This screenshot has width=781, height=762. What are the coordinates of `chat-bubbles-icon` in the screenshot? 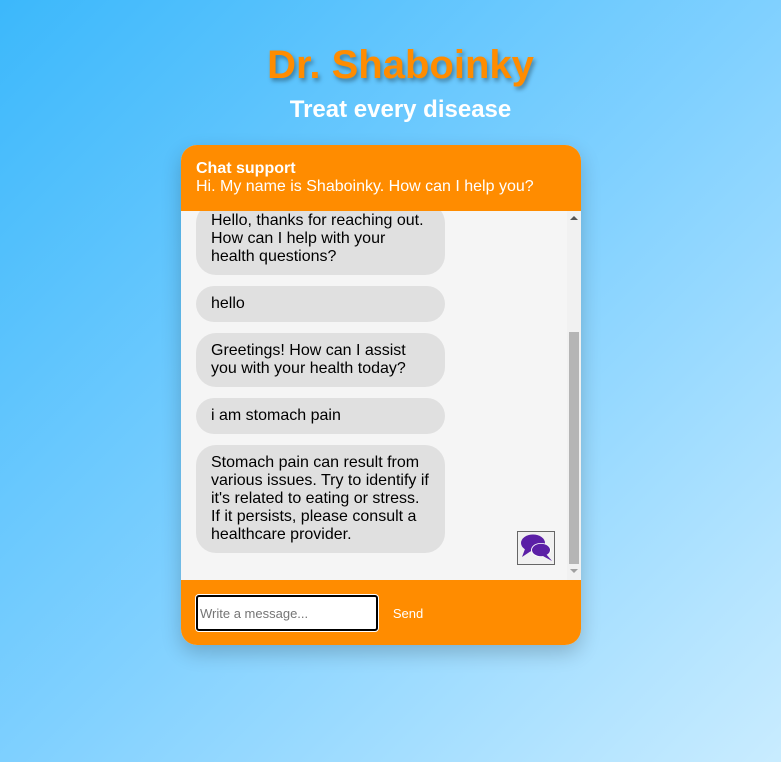 It's located at (536, 547).